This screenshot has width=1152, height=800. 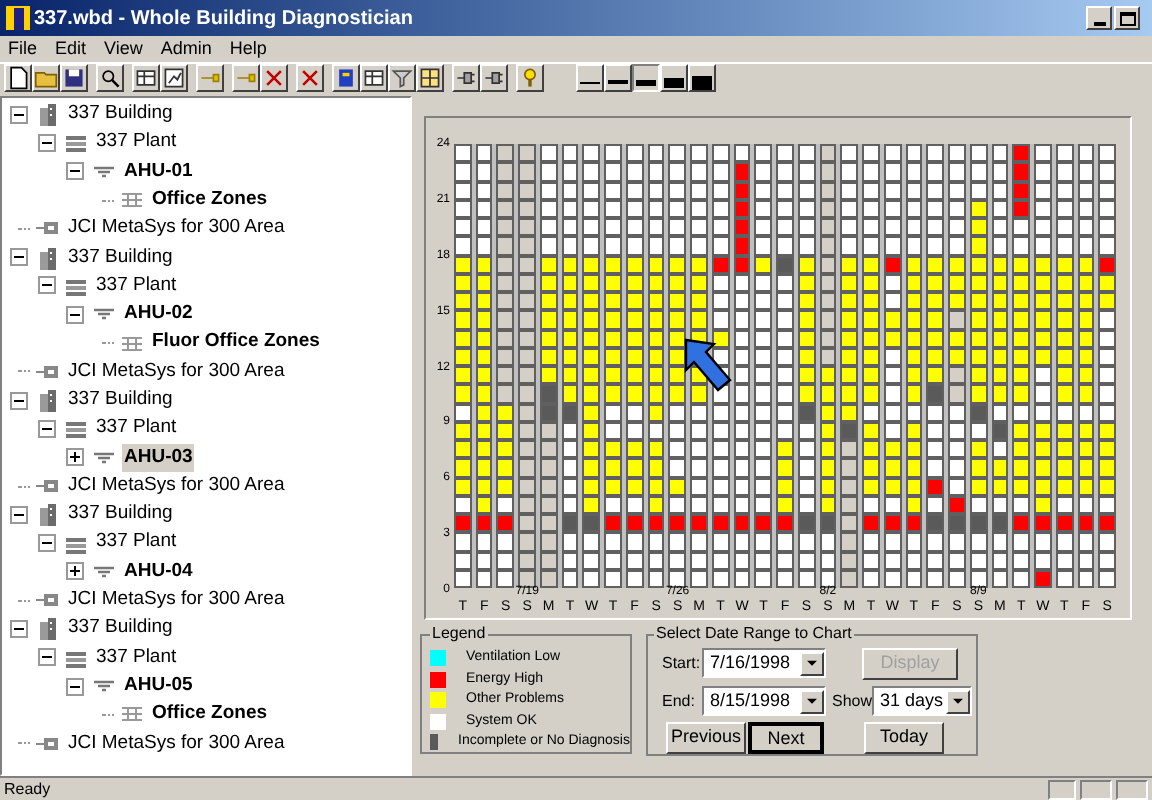 I want to click on menu-item: Help, so click(x=248, y=49).